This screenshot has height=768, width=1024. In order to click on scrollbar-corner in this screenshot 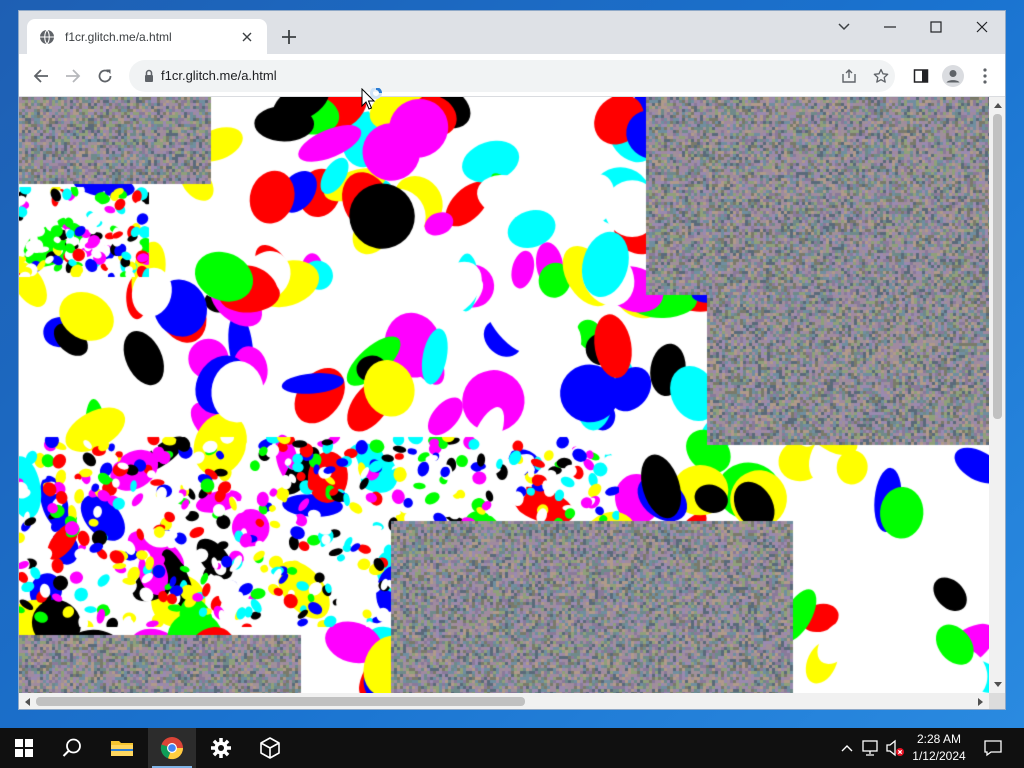, I will do `click(997, 701)`.